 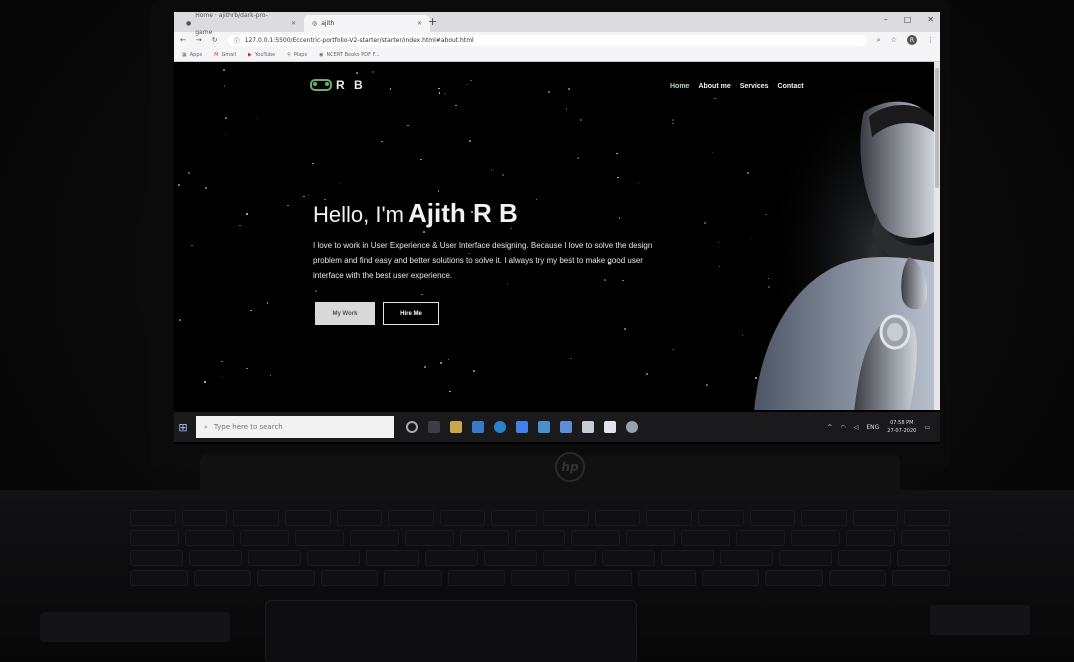 What do you see at coordinates (839, 251) in the screenshot?
I see `portrait-photo` at bounding box center [839, 251].